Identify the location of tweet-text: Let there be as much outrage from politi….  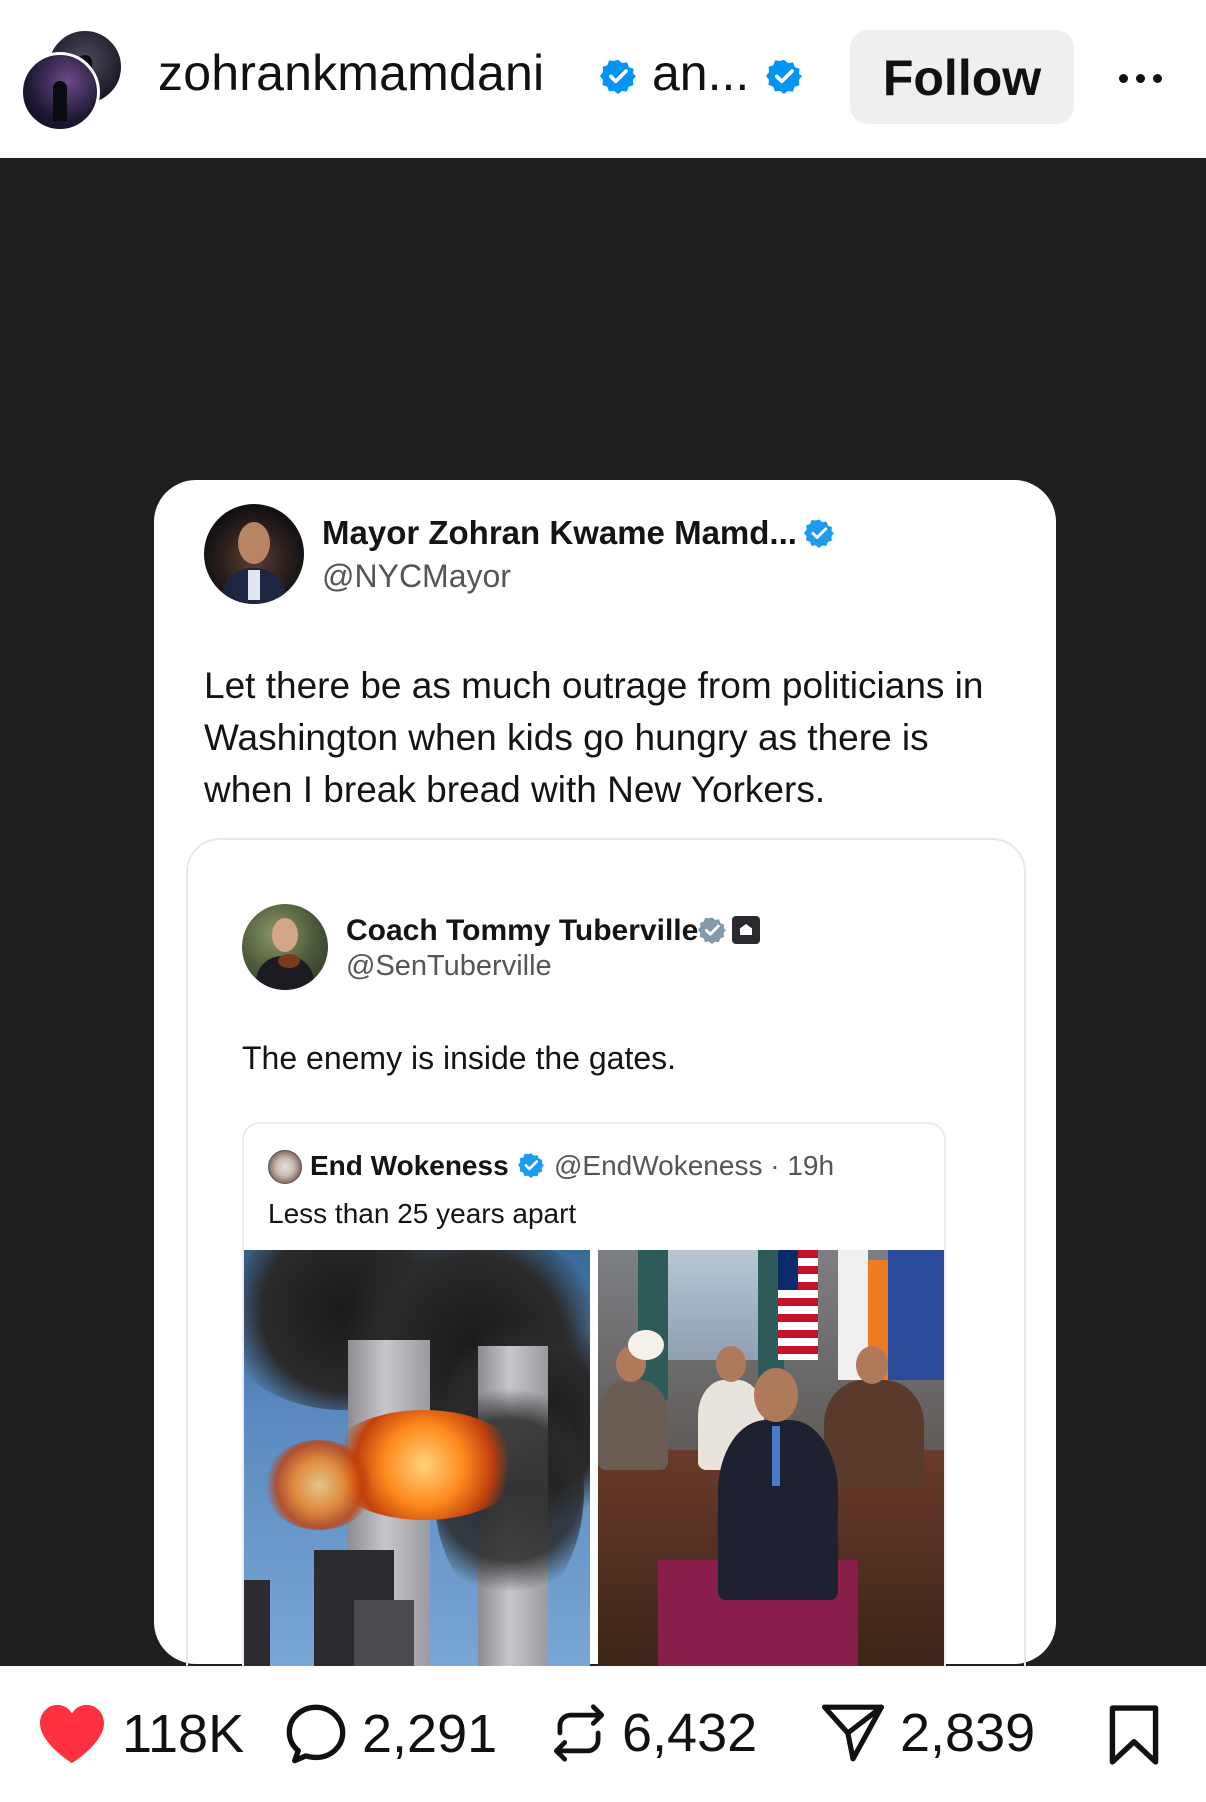
(594, 737).